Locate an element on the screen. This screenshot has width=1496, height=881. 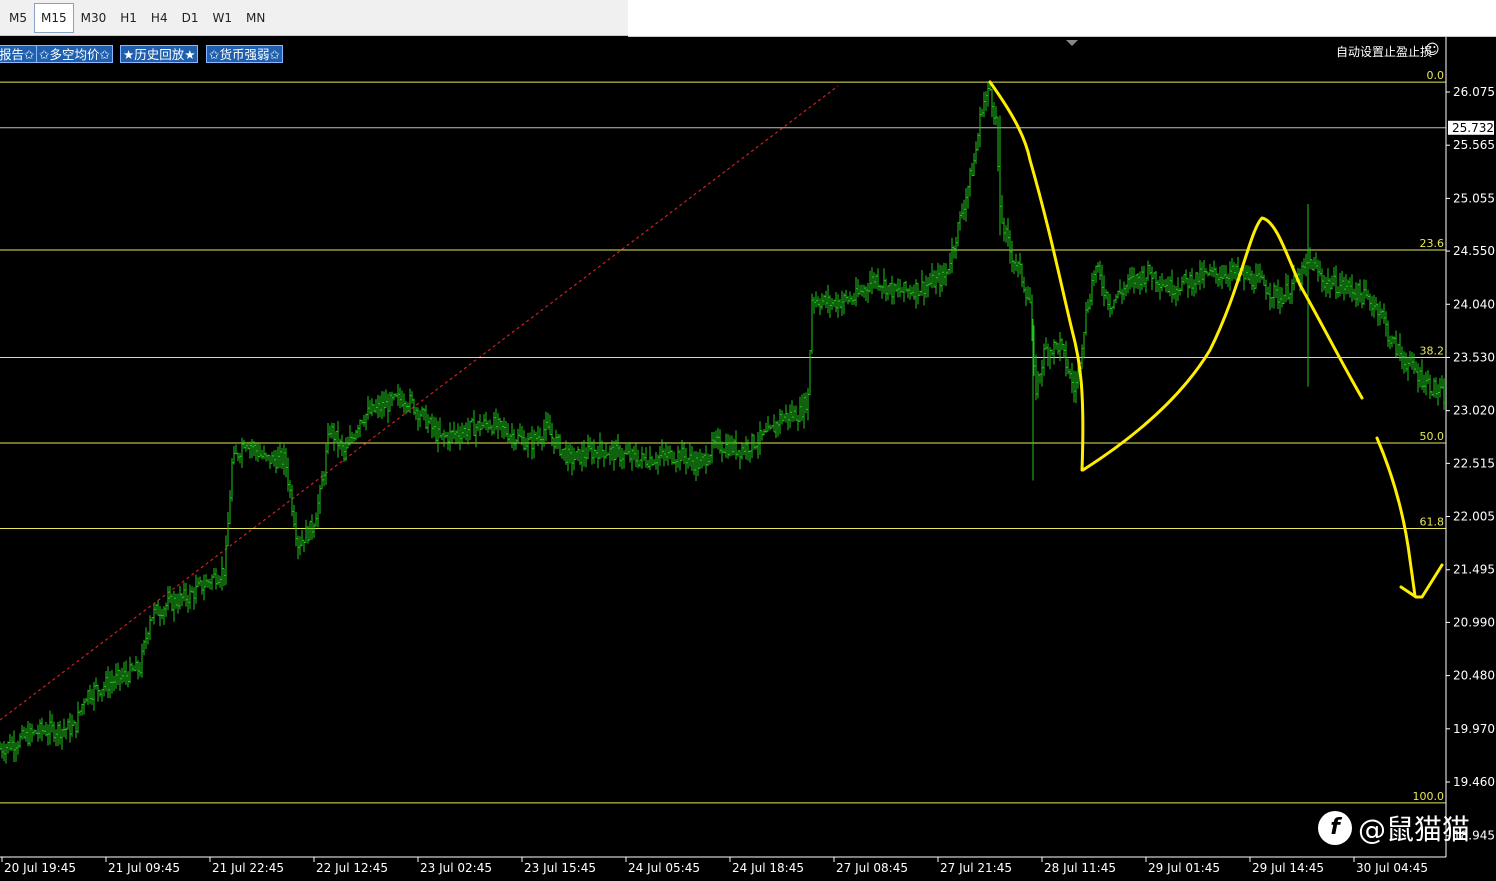
price-tick-label: 24.040 is located at coordinates (1474, 304).